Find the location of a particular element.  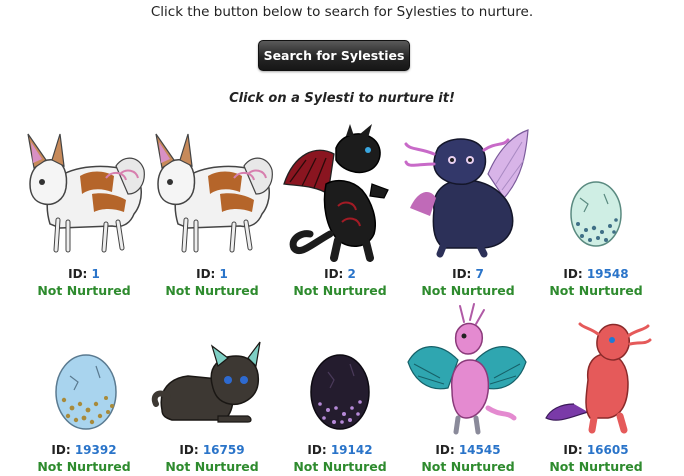

red-sea-dragon-sylesti-icon is located at coordinates (596, 370).